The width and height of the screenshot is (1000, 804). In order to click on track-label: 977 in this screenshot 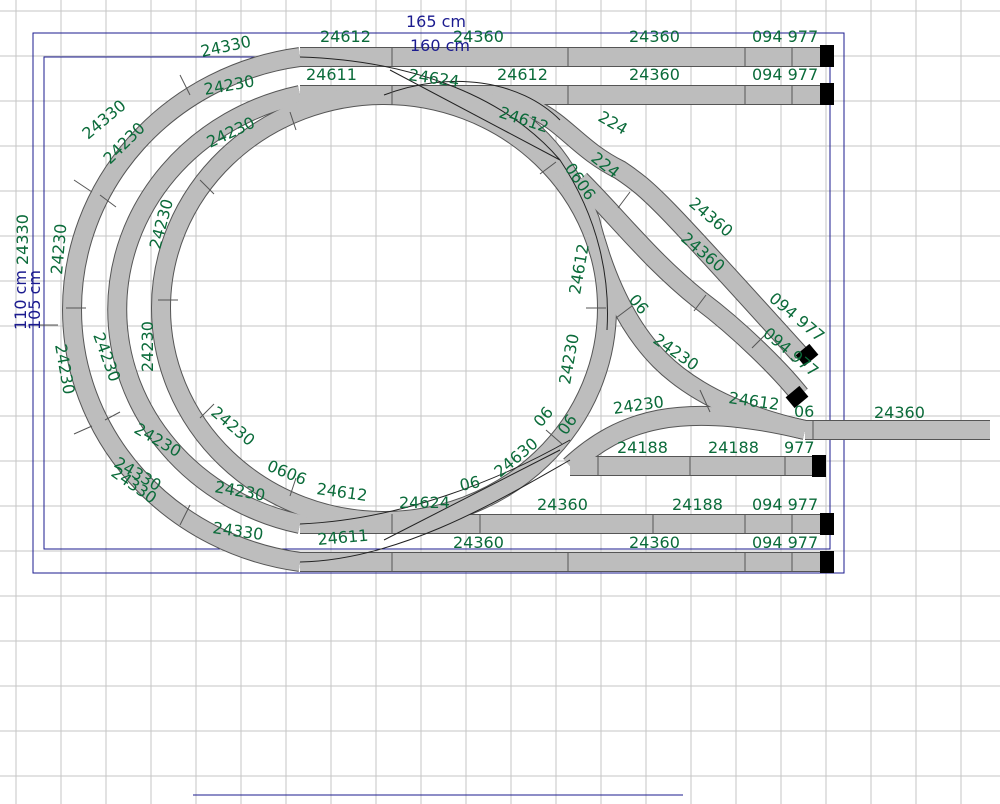, I will do `click(799, 447)`.